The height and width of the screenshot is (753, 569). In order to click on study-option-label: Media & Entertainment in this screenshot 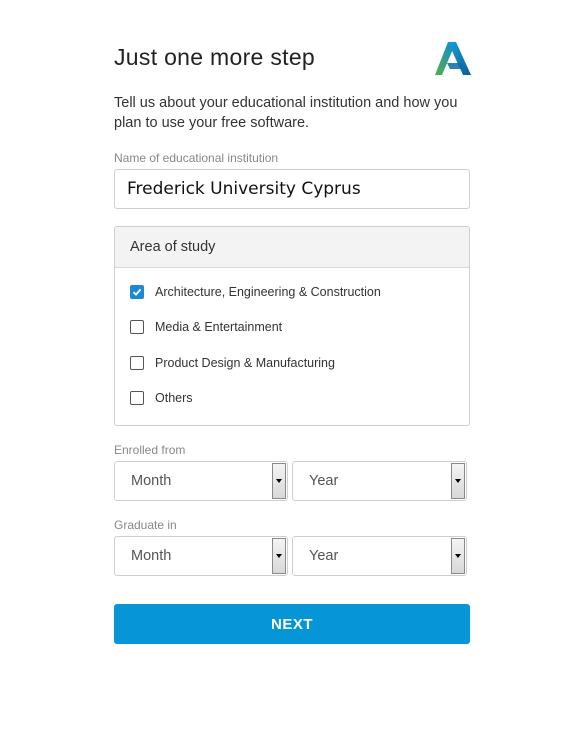, I will do `click(219, 327)`.